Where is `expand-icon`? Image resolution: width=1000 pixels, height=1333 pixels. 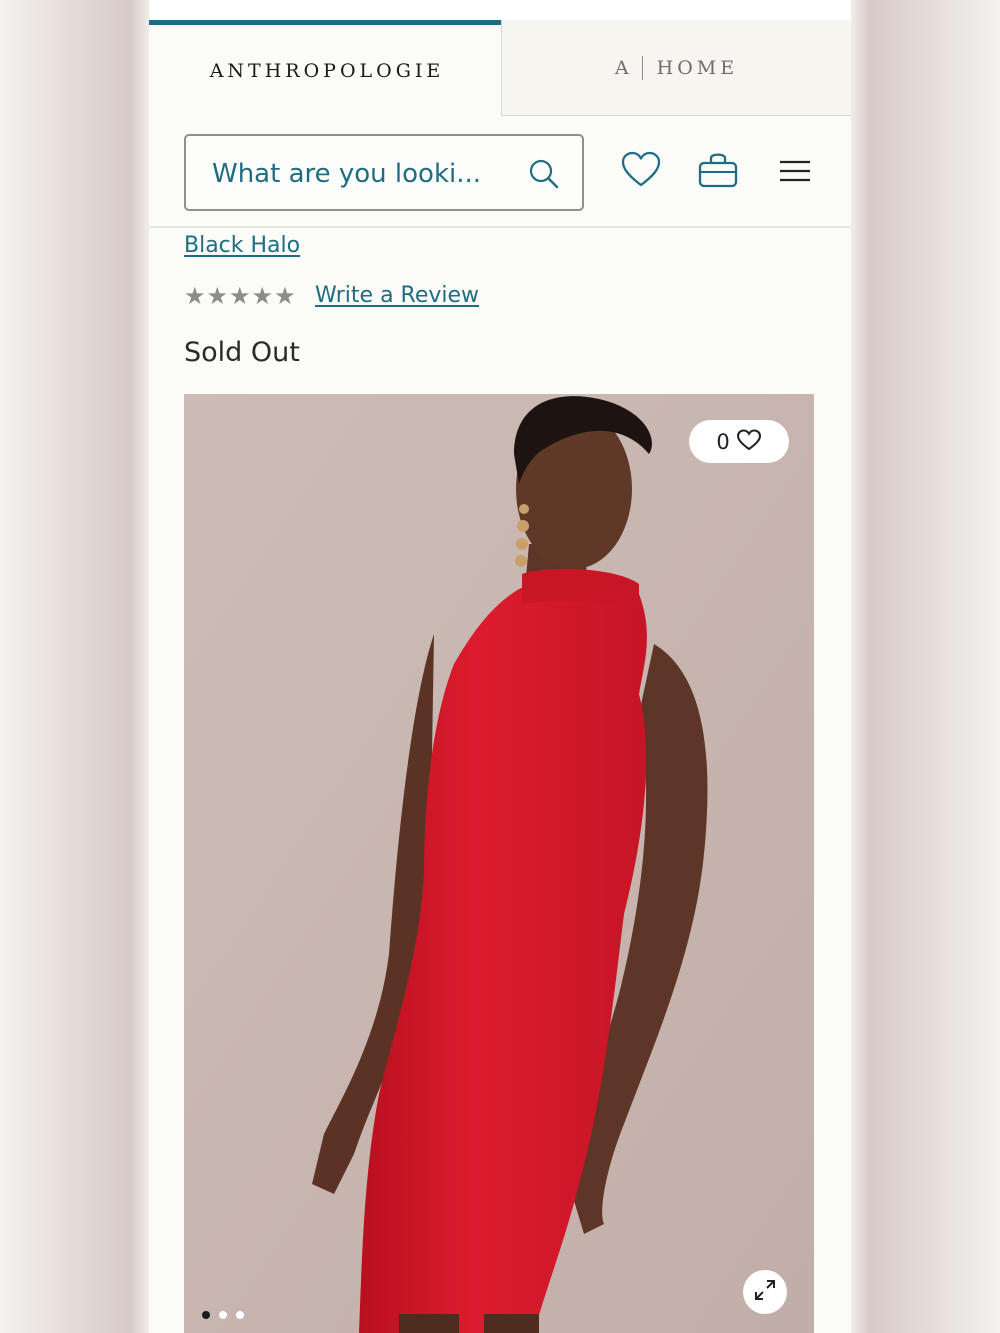 expand-icon is located at coordinates (765, 1292).